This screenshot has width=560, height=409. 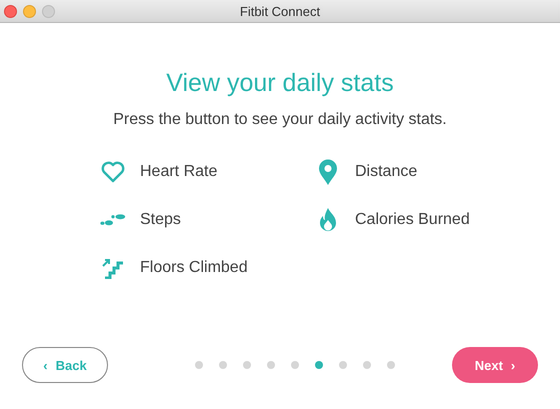 What do you see at coordinates (48, 11) in the screenshot?
I see `zoom-button` at bounding box center [48, 11].